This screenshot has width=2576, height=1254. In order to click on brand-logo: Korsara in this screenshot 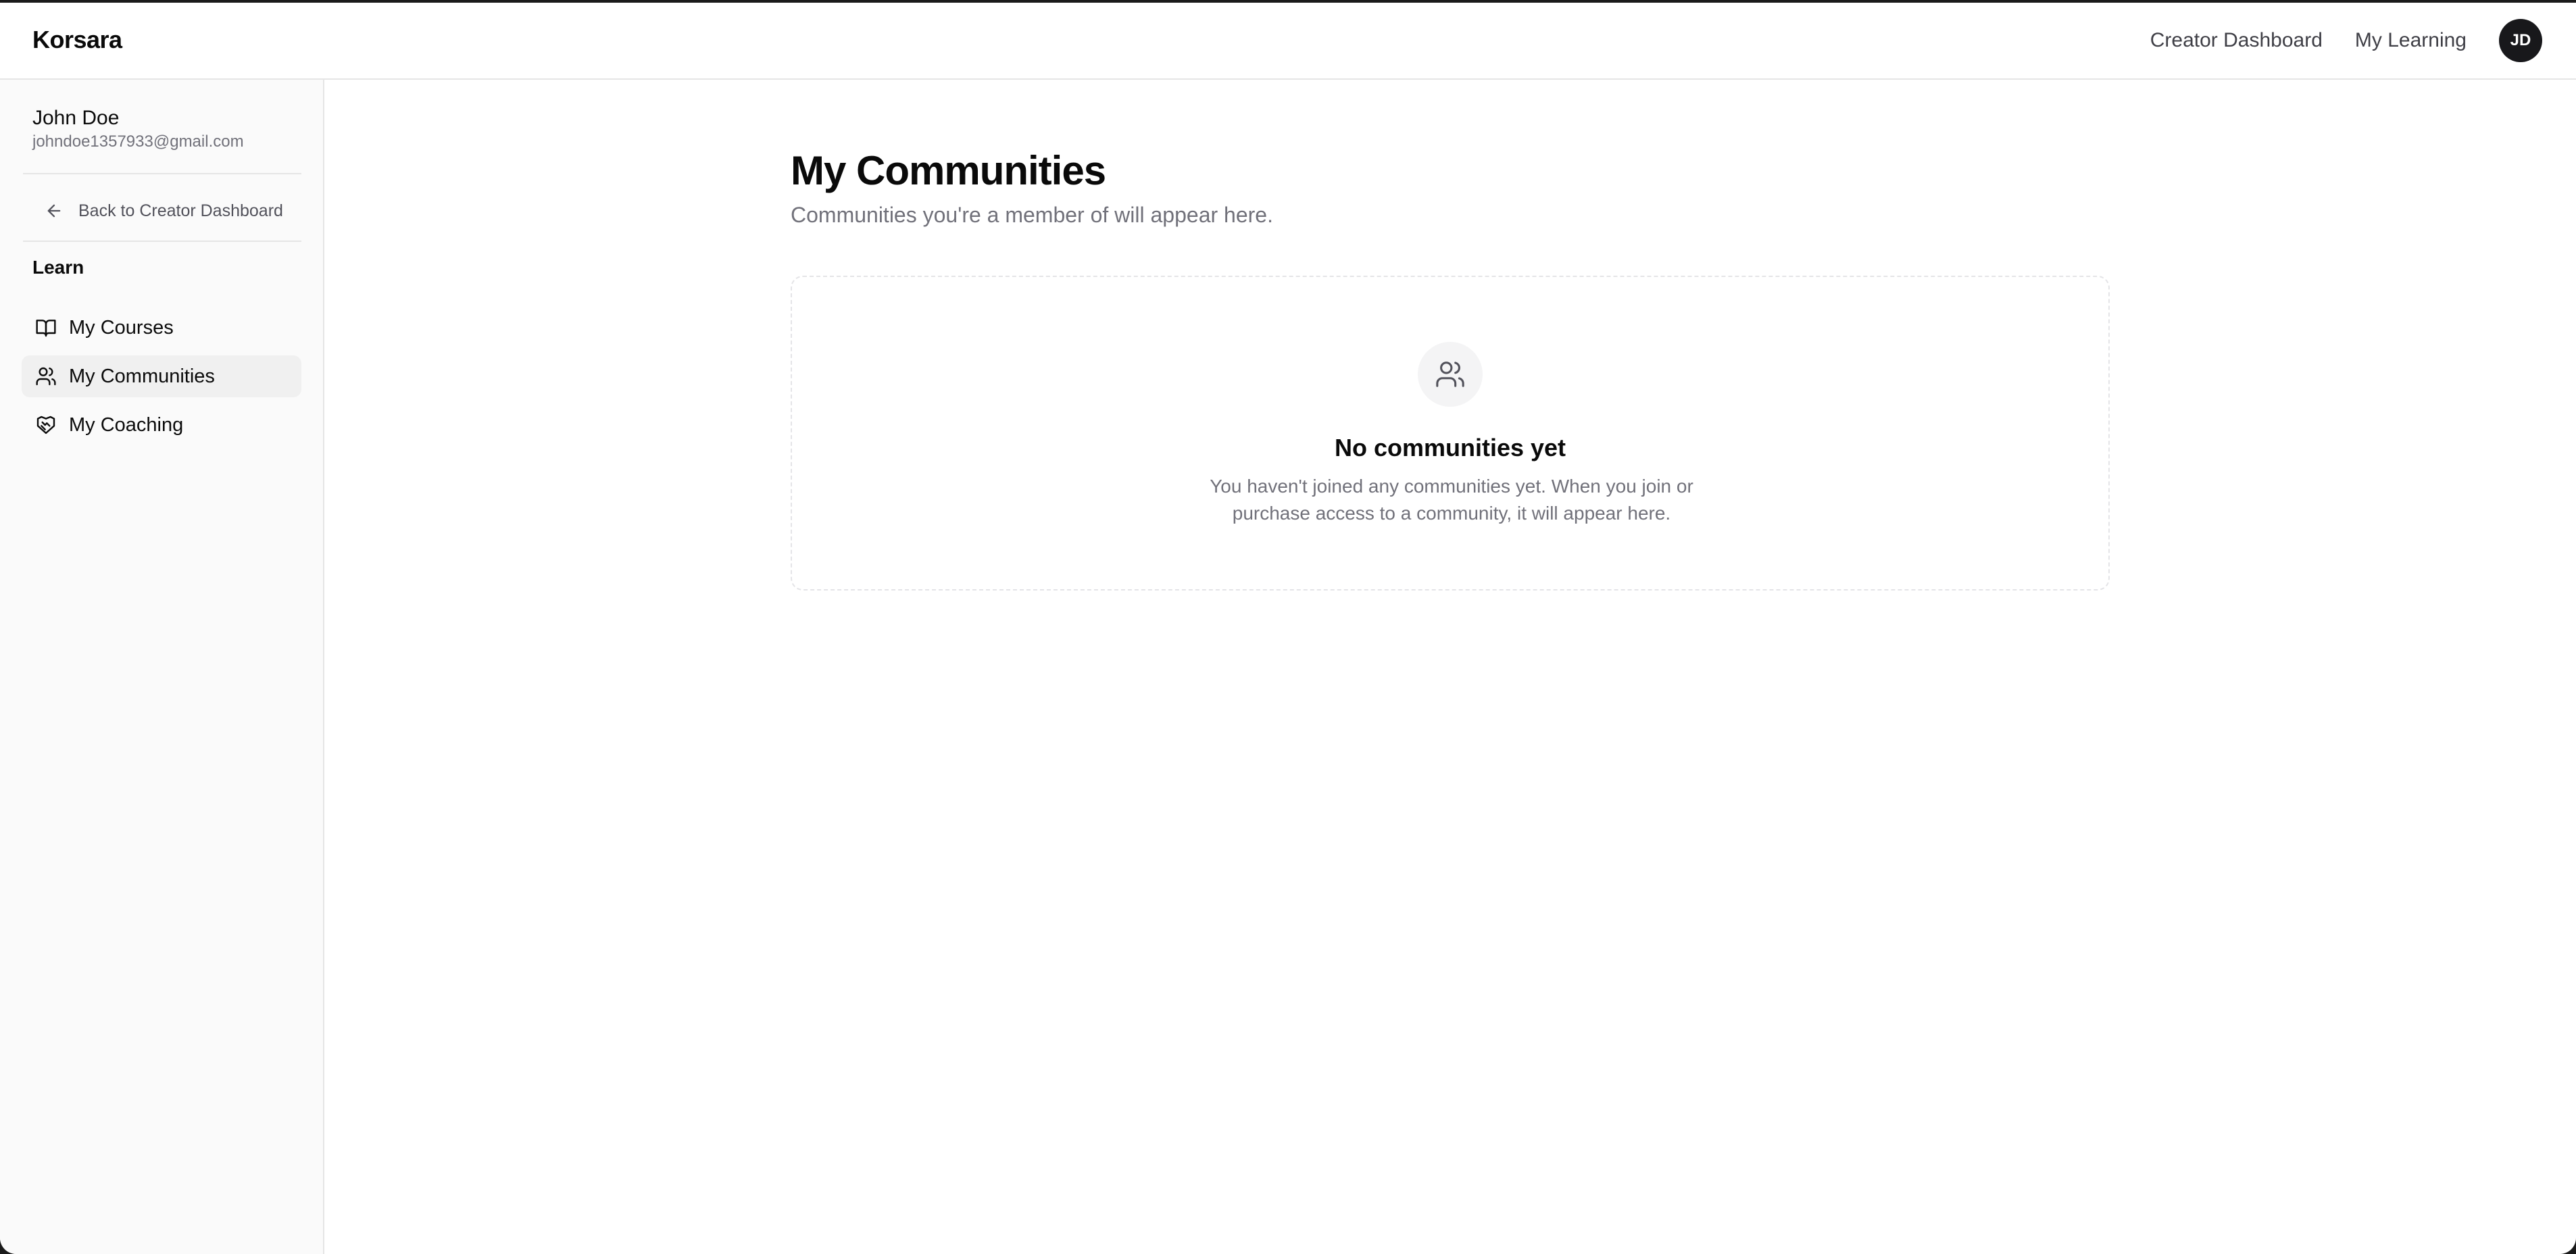, I will do `click(77, 40)`.